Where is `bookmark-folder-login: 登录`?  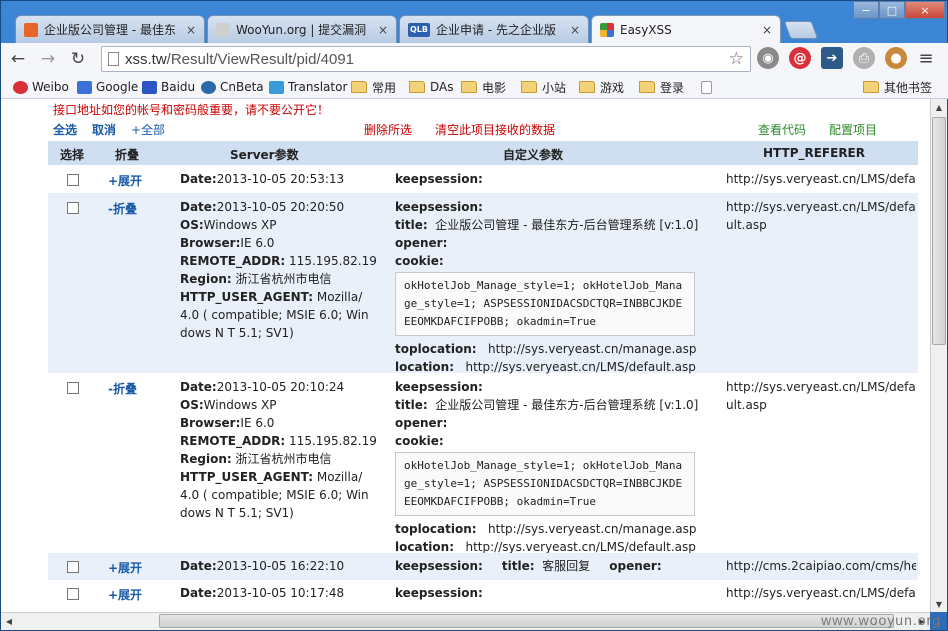 bookmark-folder-login: 登录 is located at coordinates (661, 87).